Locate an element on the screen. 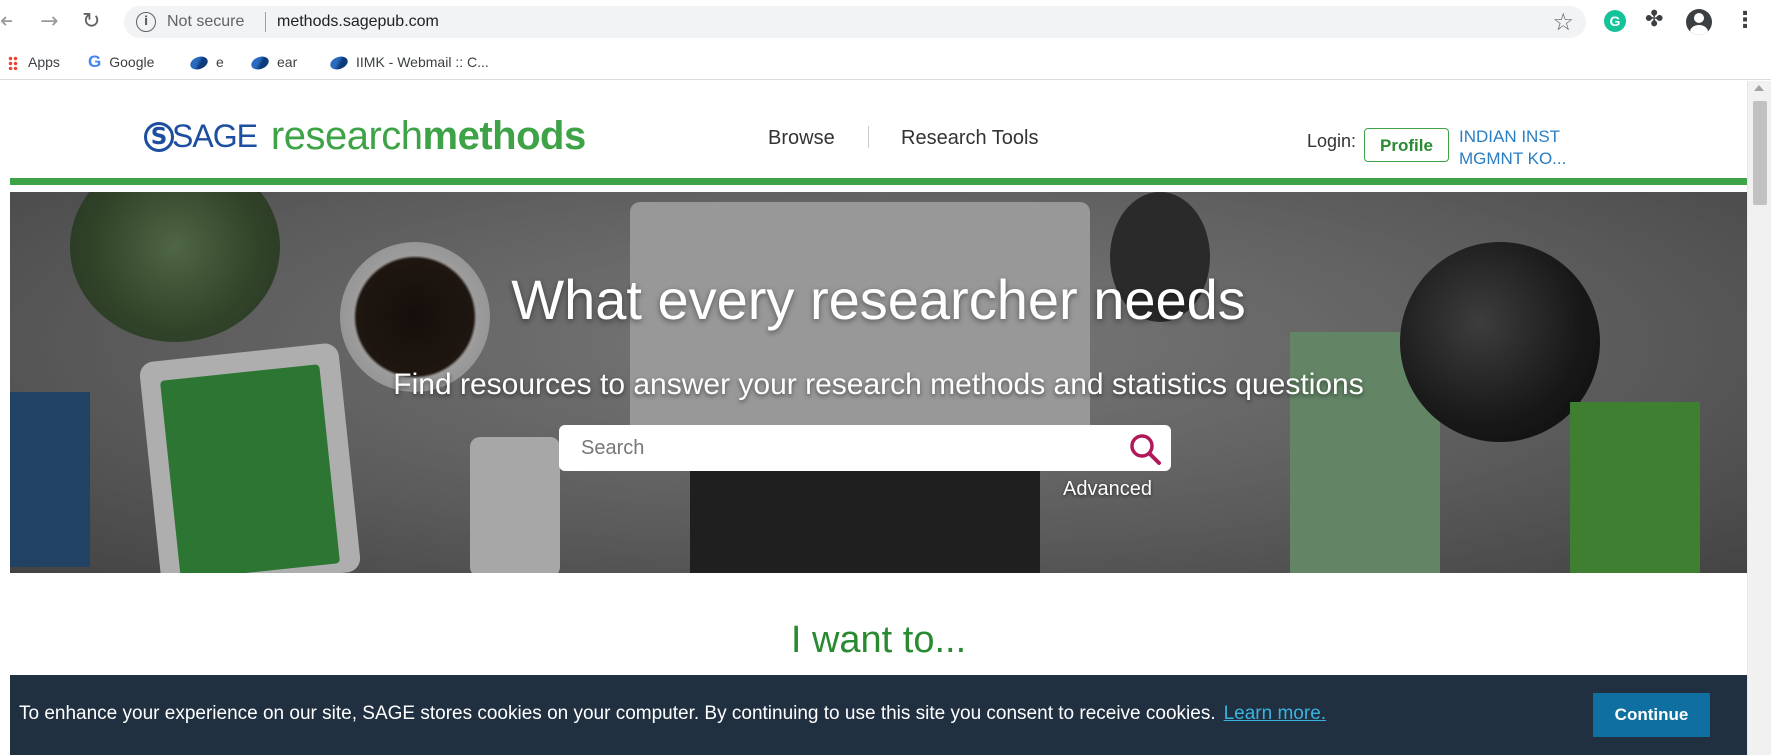 This screenshot has width=1771, height=755. bookmark-label: e is located at coordinates (220, 62).